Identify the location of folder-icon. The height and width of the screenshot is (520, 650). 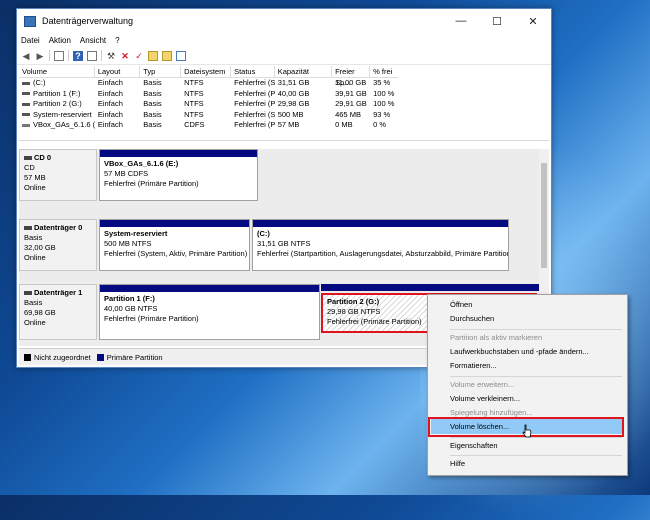
(153, 55).